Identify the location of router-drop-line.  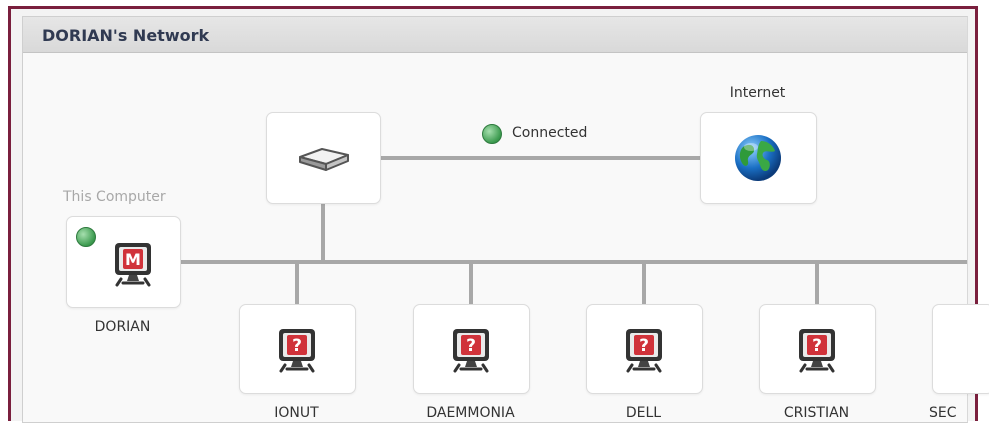
(323, 233).